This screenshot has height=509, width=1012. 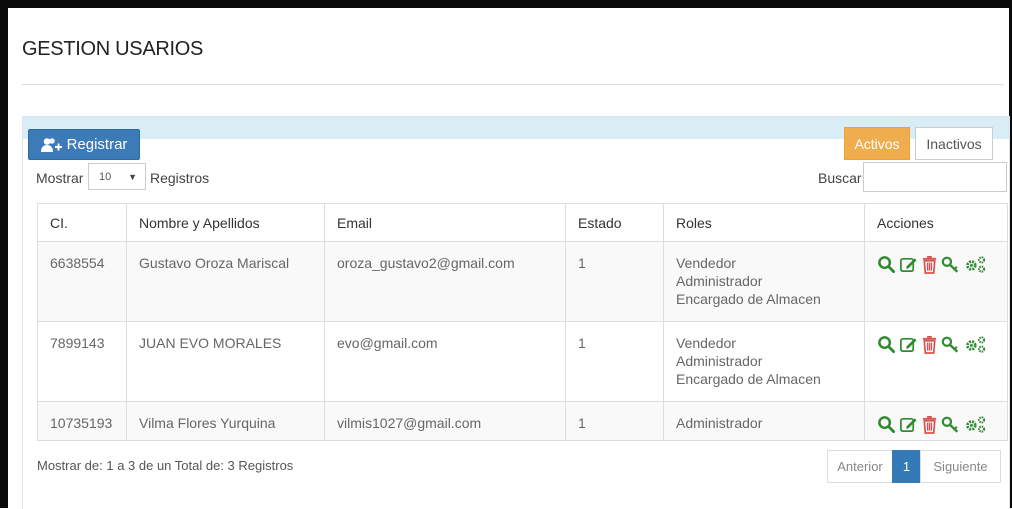 I want to click on pagination-prev-button: Anterior, so click(x=860, y=466).